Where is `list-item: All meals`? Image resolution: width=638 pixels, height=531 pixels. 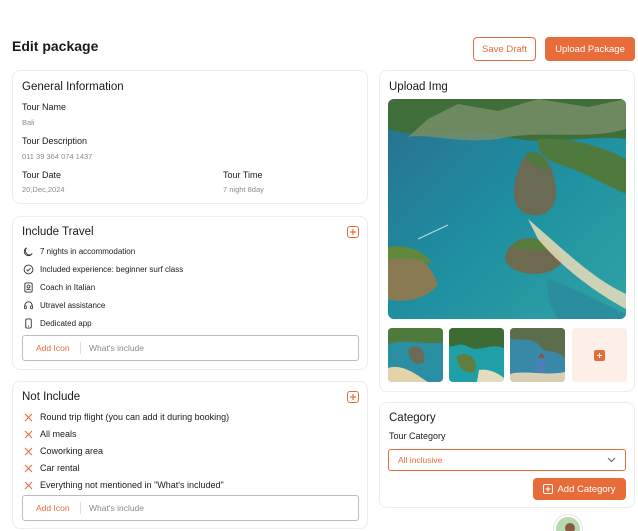
list-item: All meals is located at coordinates (49, 434).